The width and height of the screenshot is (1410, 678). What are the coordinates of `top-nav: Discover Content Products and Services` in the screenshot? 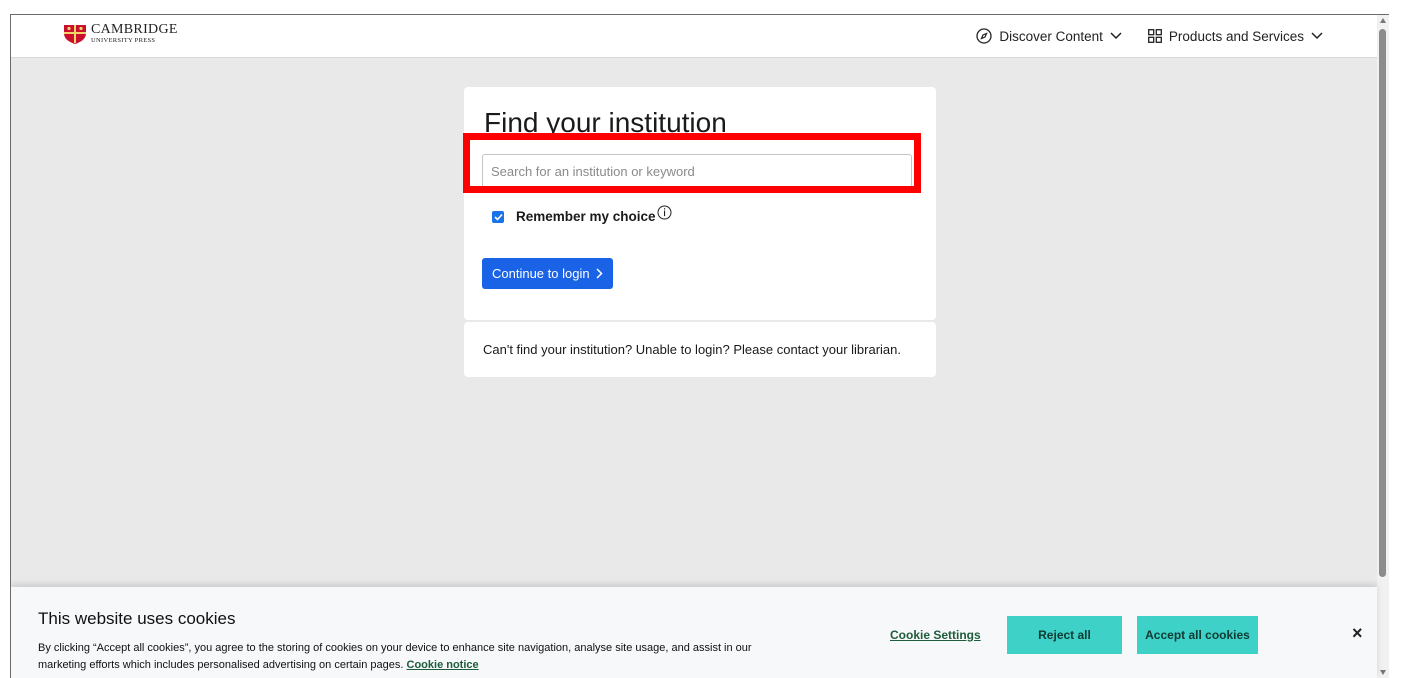 It's located at (1149, 36).